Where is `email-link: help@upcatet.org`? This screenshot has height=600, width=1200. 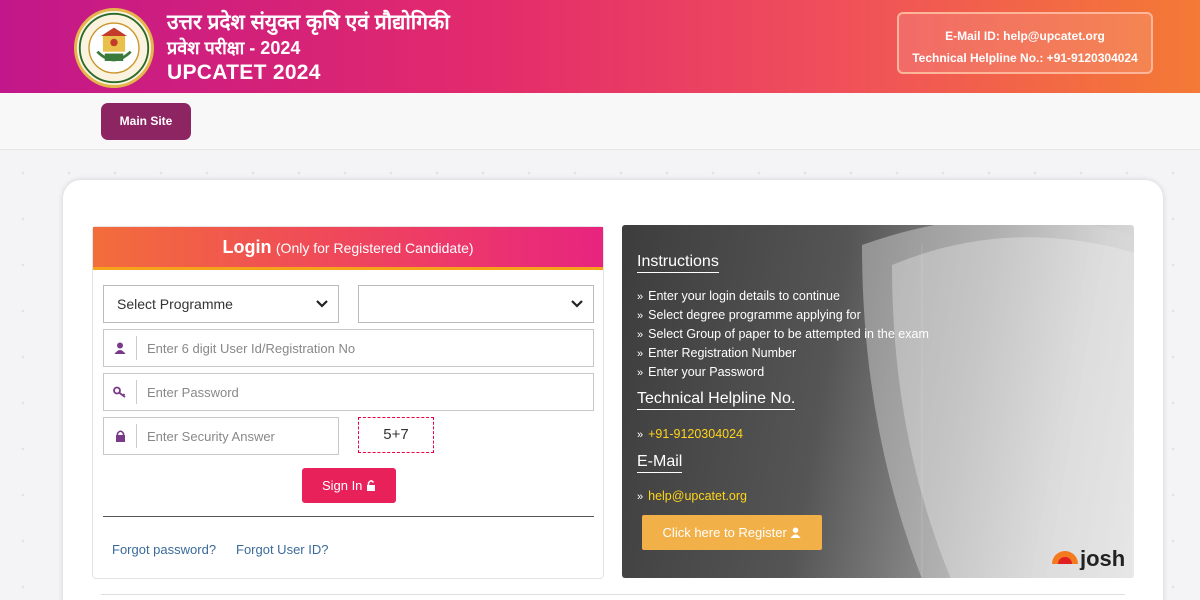 email-link: help@upcatet.org is located at coordinates (697, 496).